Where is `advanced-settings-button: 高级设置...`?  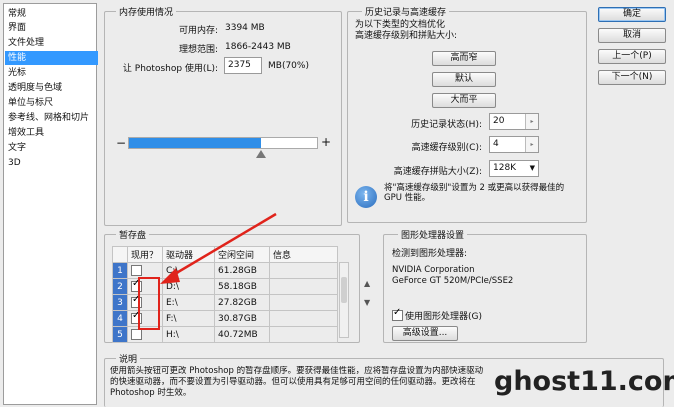 advanced-settings-button: 高级设置... is located at coordinates (425, 333).